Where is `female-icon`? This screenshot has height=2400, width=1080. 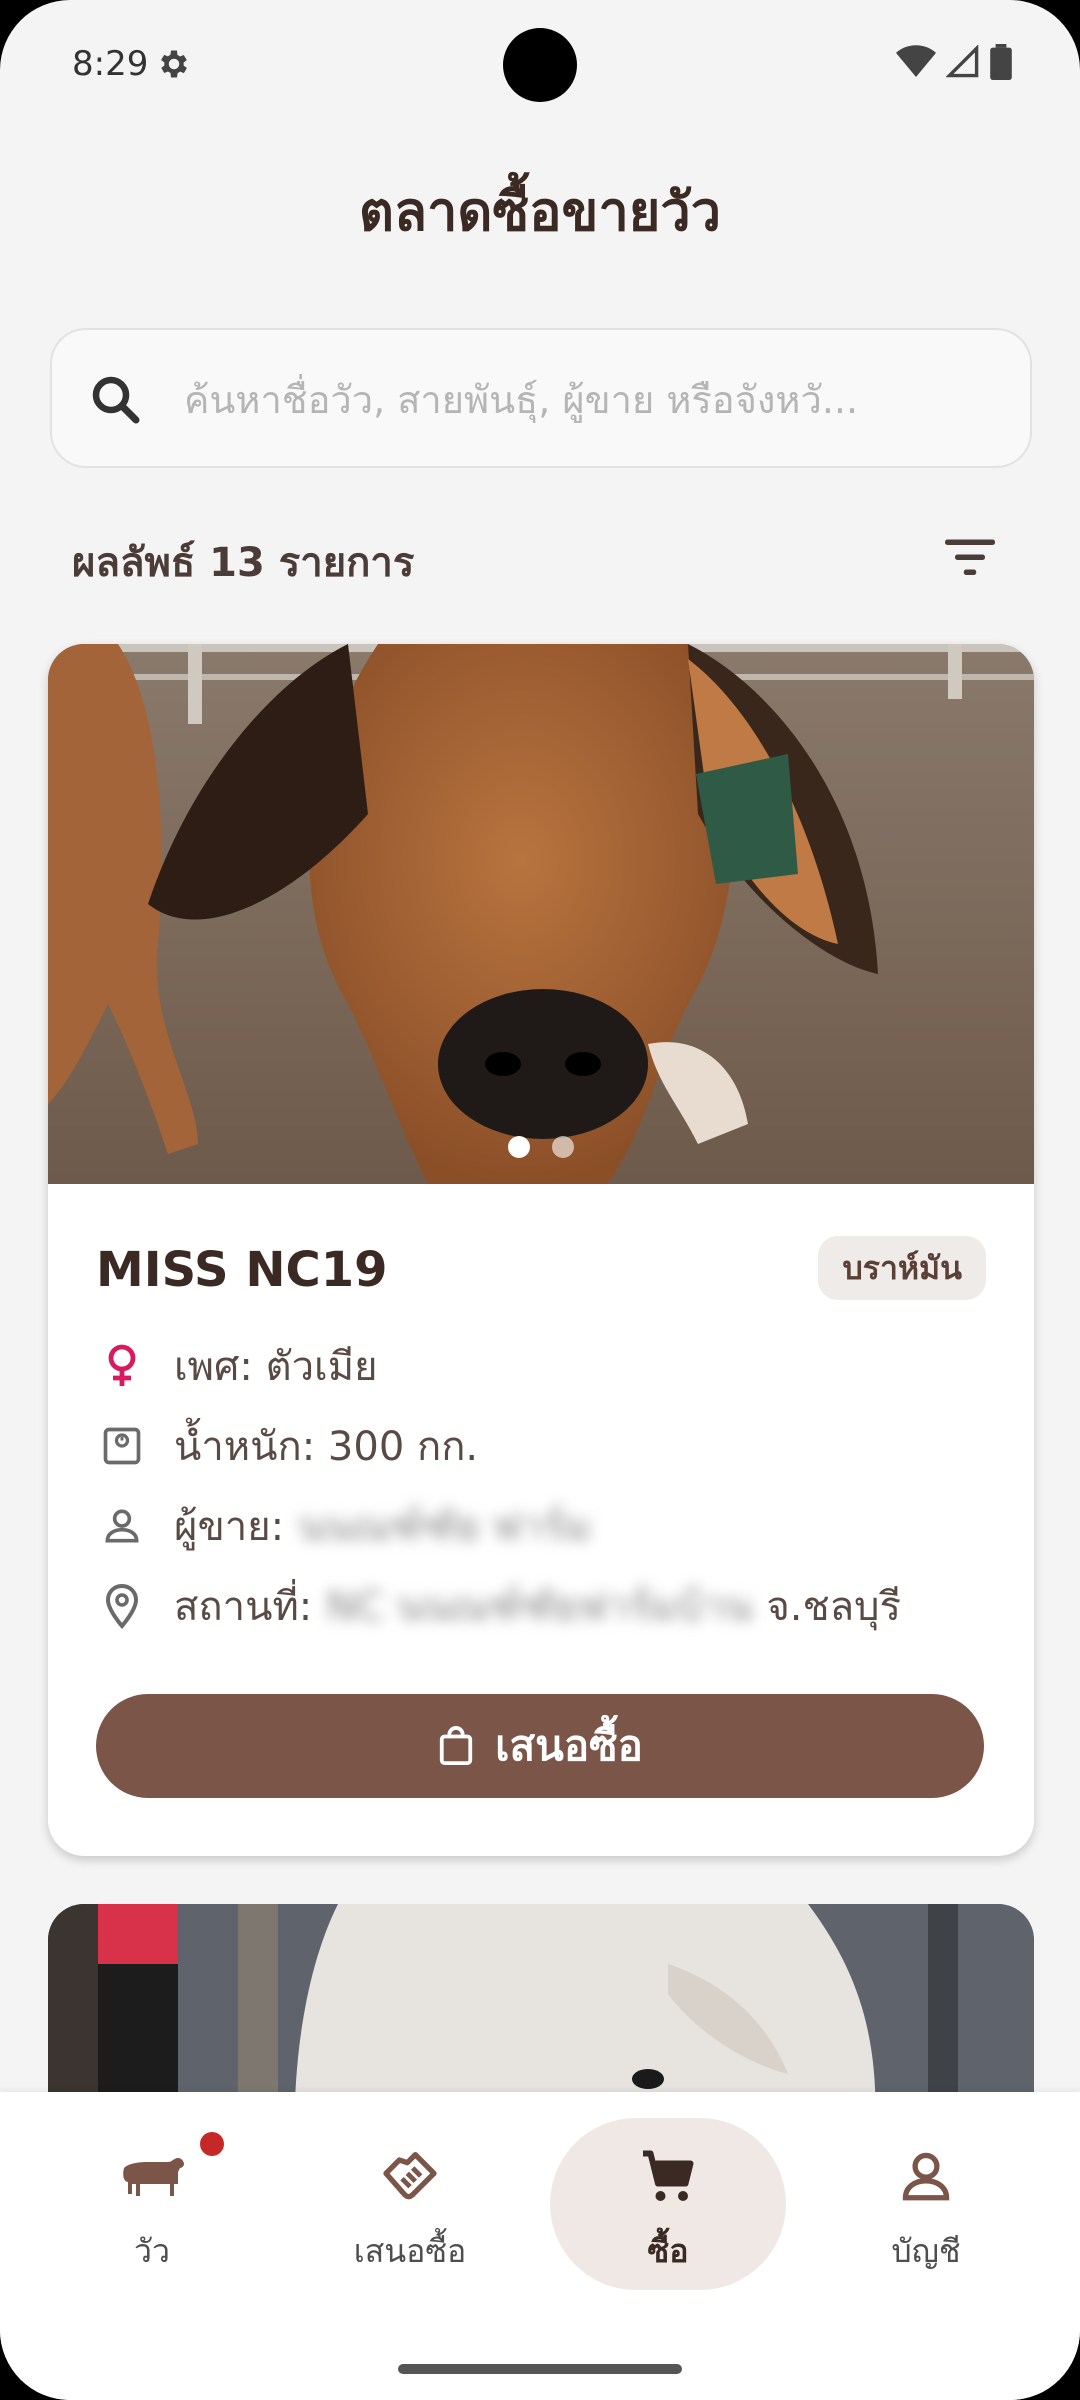 female-icon is located at coordinates (122, 1366).